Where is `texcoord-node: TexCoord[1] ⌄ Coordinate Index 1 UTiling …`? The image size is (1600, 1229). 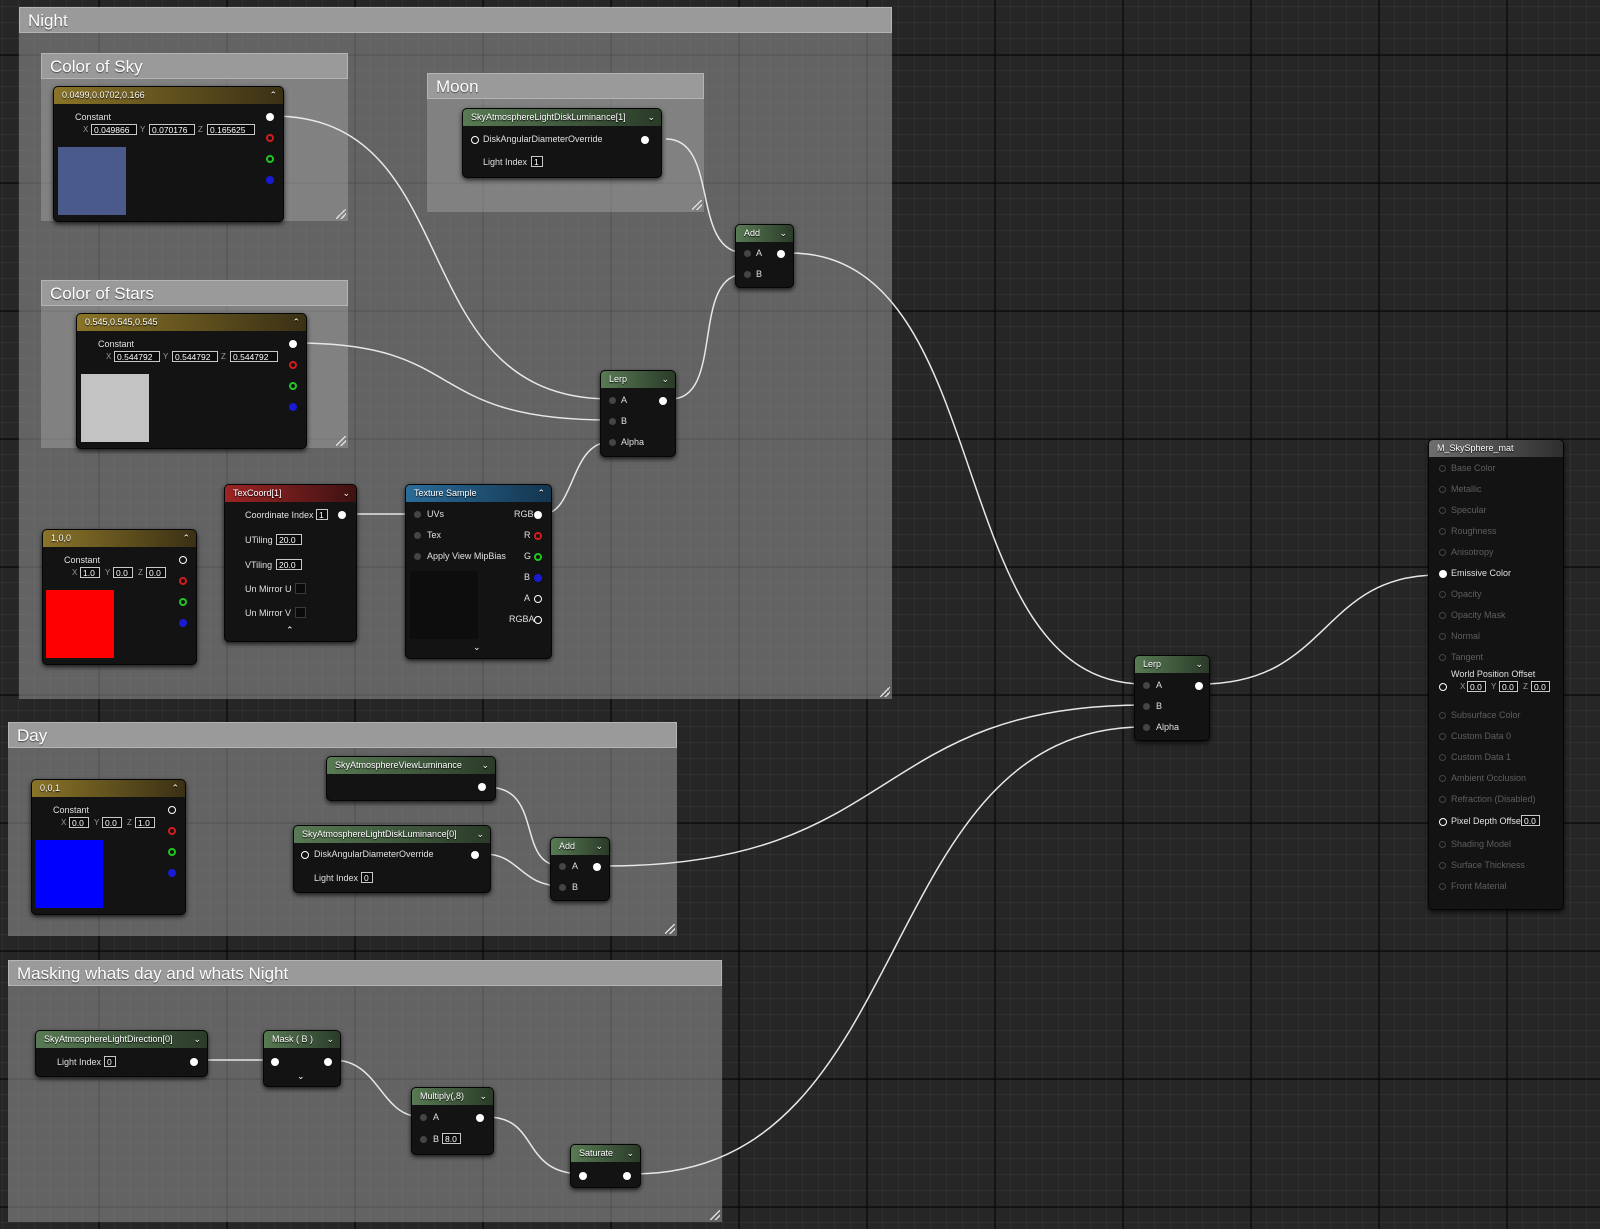
texcoord-node: TexCoord[1] ⌄ Coordinate Index 1 UTiling … is located at coordinates (290, 563).